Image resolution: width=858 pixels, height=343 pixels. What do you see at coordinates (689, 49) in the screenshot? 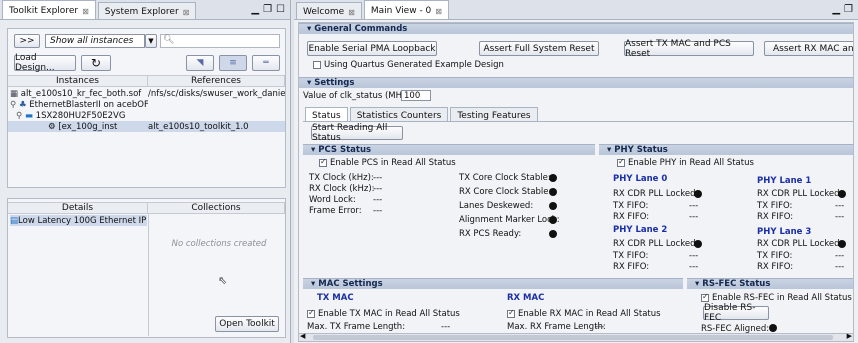
I see `assert-tx-mac-pcs-reset-button: Assert TX MAC and PCS Reset` at bounding box center [689, 49].